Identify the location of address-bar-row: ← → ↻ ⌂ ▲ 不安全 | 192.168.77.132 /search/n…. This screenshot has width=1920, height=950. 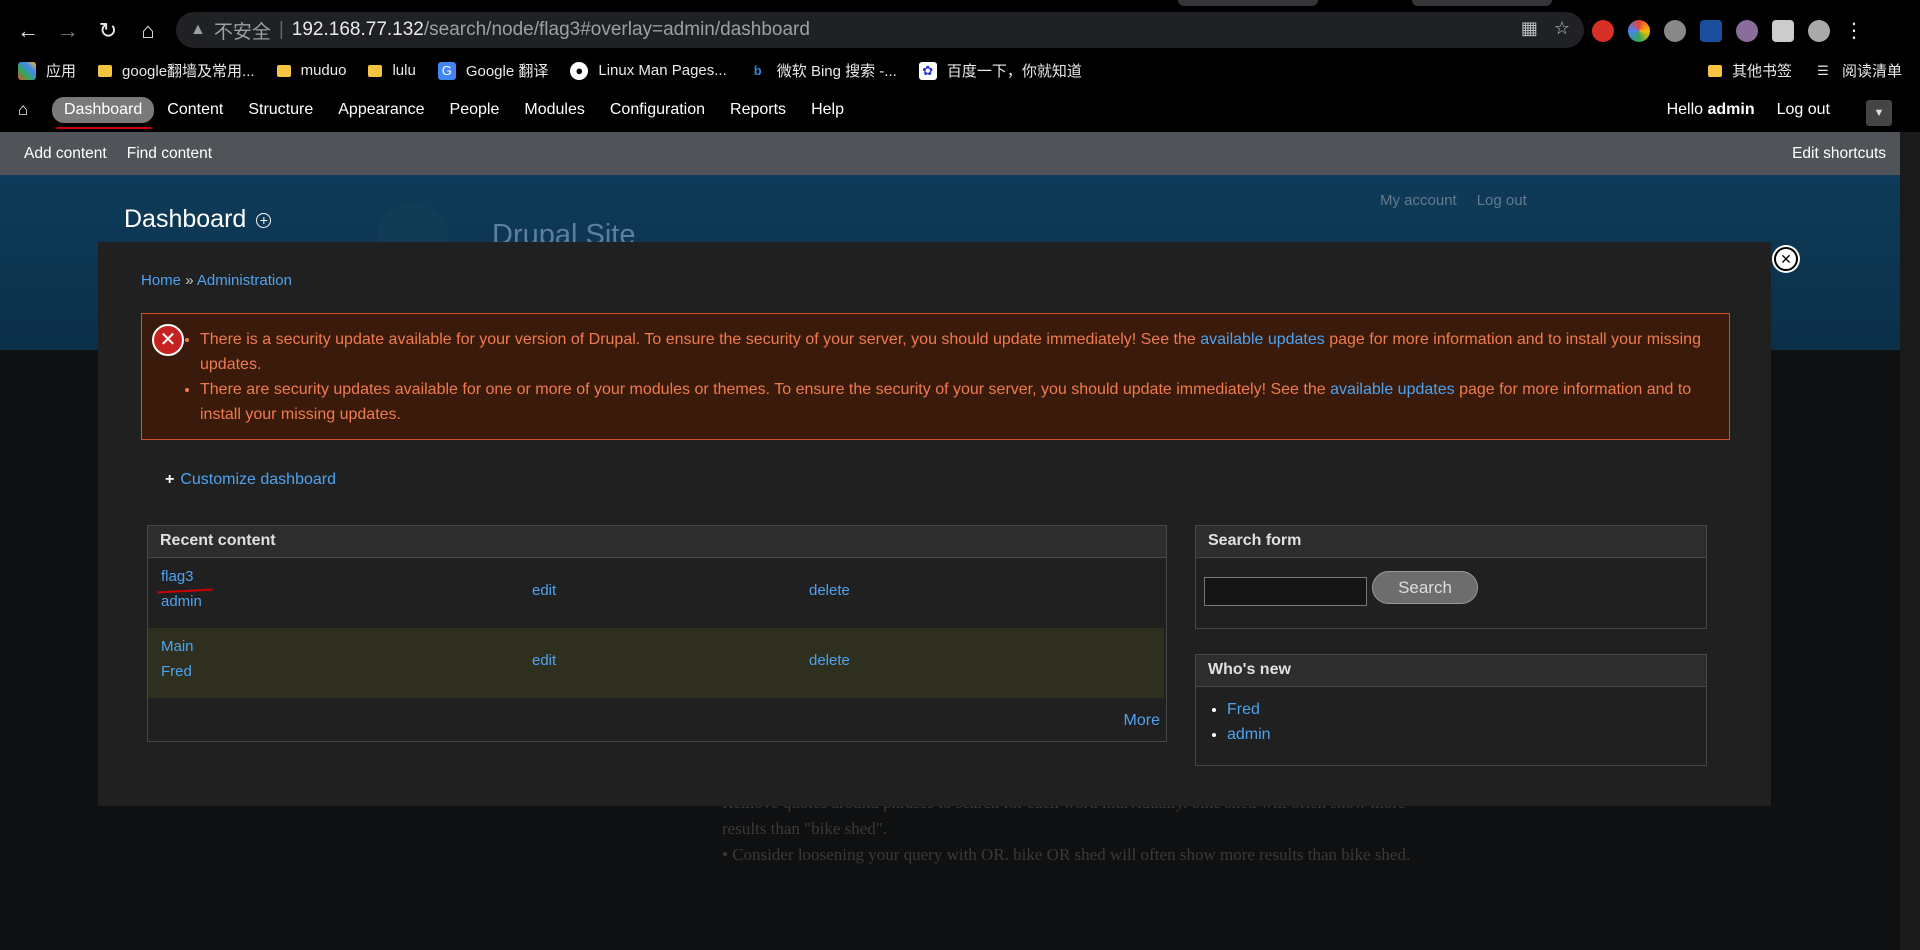
(960, 30).